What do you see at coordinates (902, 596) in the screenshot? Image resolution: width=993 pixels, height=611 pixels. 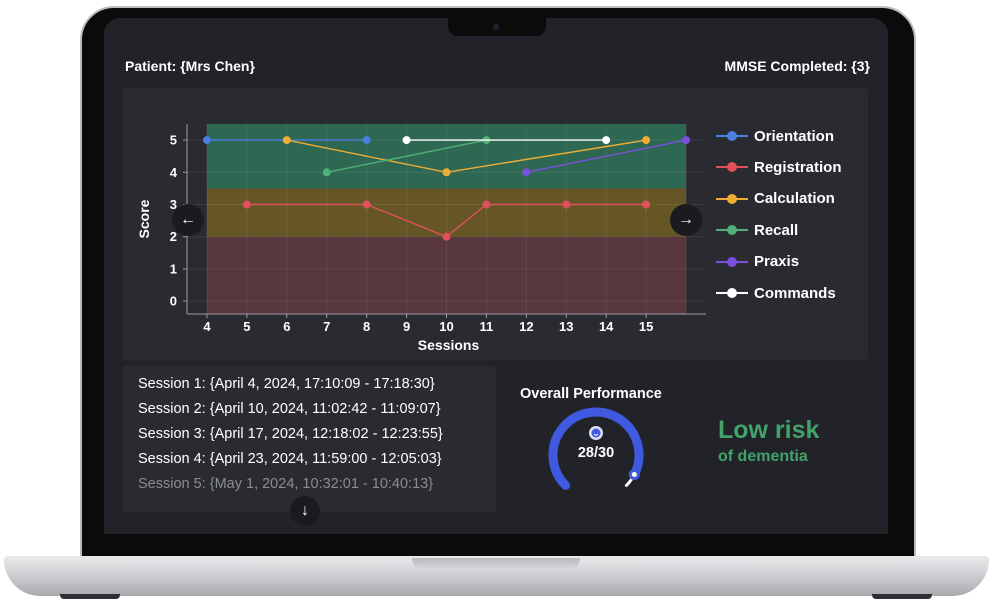 I see `laptop-foot-right` at bounding box center [902, 596].